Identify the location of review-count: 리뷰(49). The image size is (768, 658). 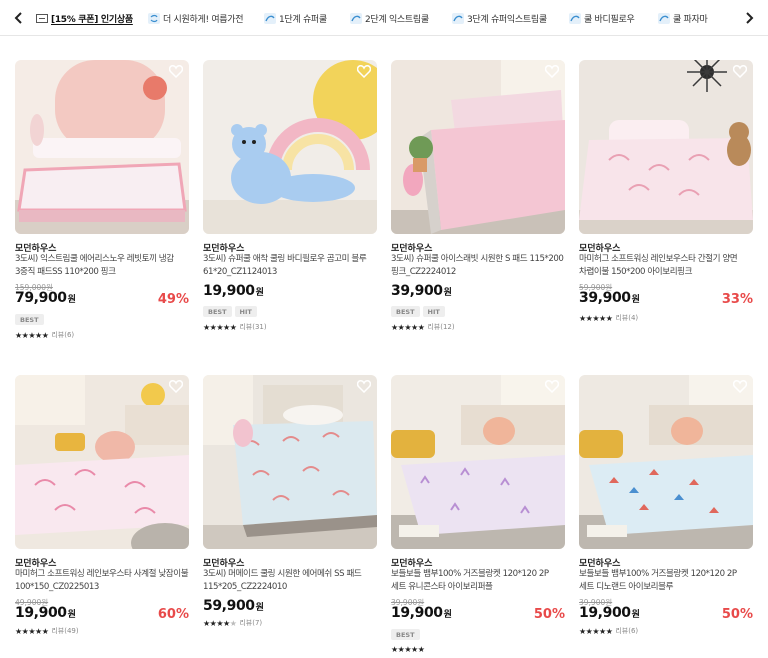
(64, 631).